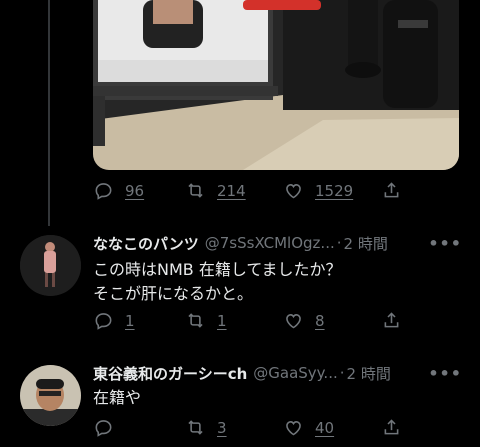 The height and width of the screenshot is (447, 480). What do you see at coordinates (332, 320) in the screenshot?
I see `like-button: 8` at bounding box center [332, 320].